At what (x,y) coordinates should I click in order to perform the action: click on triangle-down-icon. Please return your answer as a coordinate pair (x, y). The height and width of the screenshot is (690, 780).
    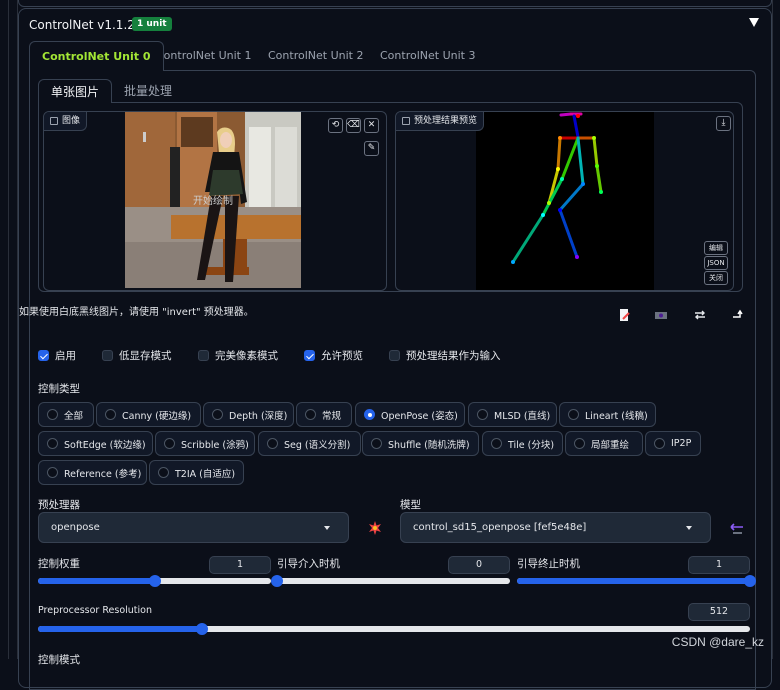
    Looking at the image, I should click on (754, 22).